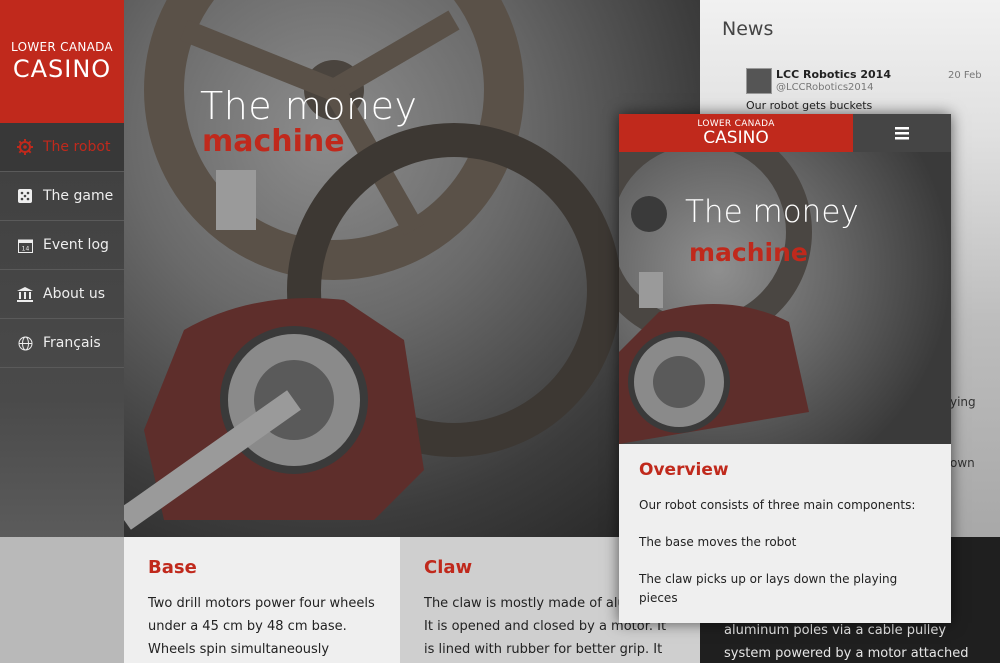 Image resolution: width=1000 pixels, height=663 pixels. Describe the element at coordinates (748, 252) in the screenshot. I see `mobile-hero-subtitle: machine` at that location.